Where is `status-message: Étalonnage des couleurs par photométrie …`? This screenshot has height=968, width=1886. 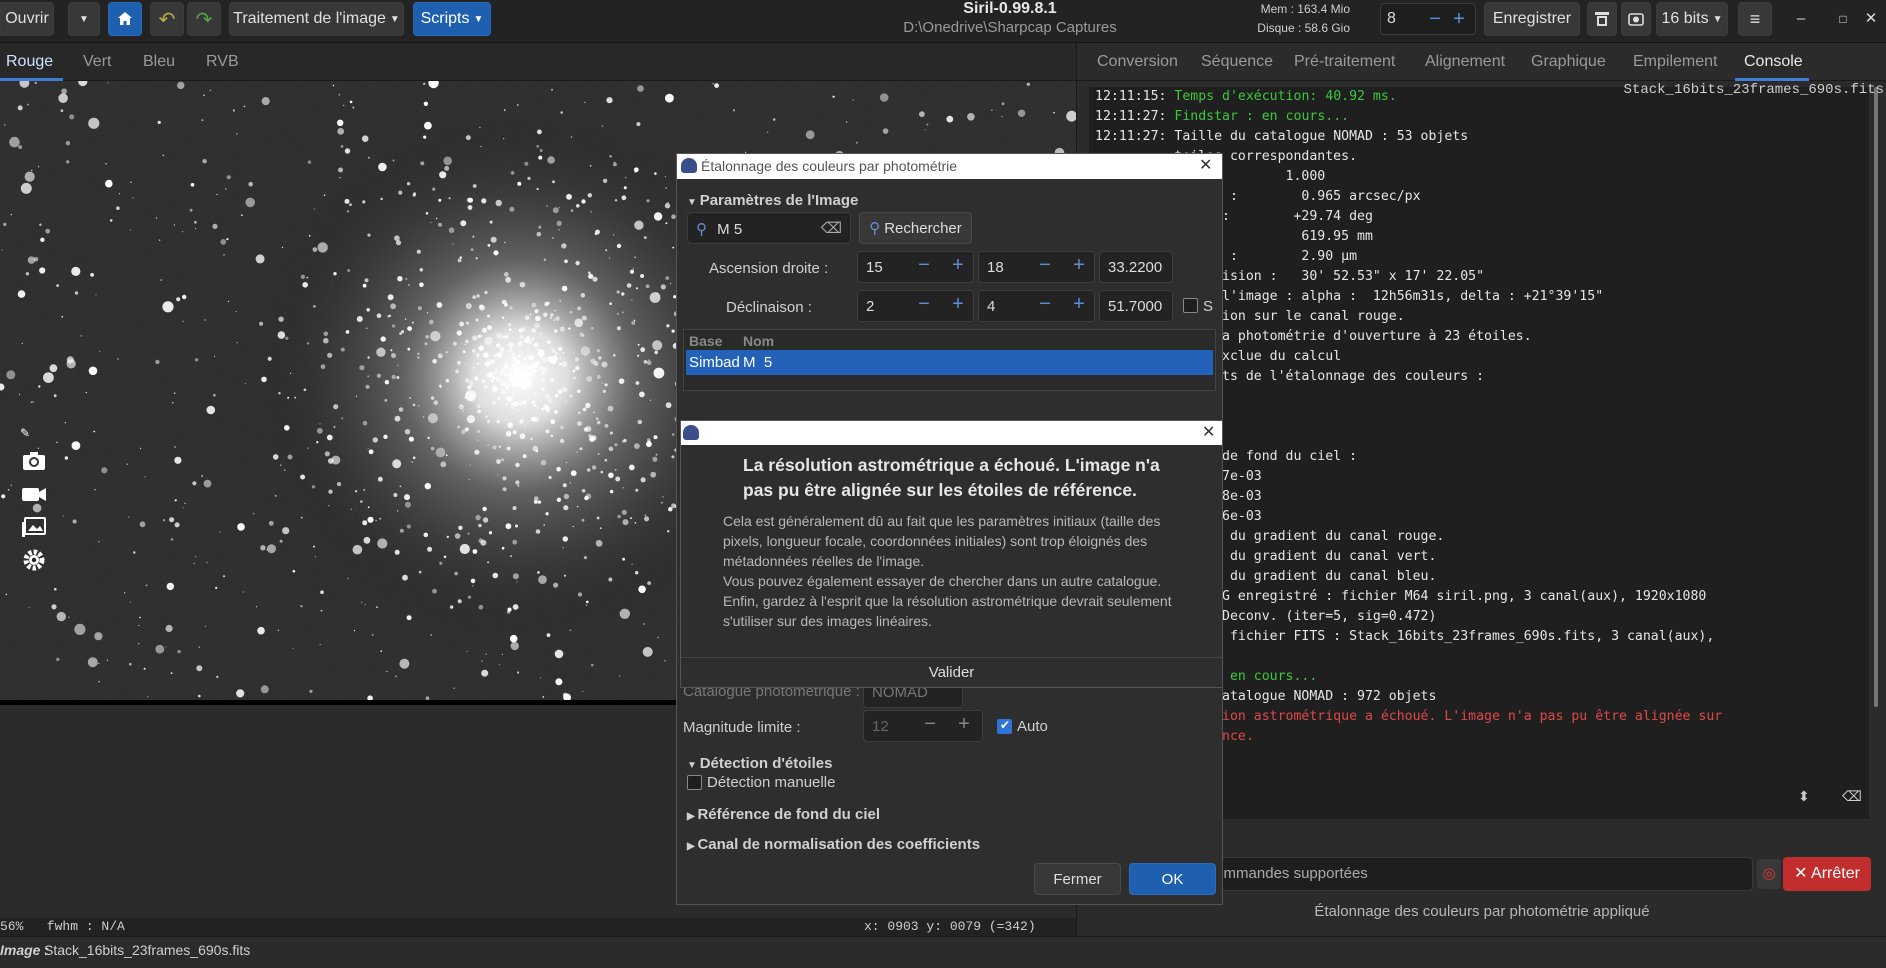 status-message: Étalonnage des couleurs par photométrie … is located at coordinates (1482, 911).